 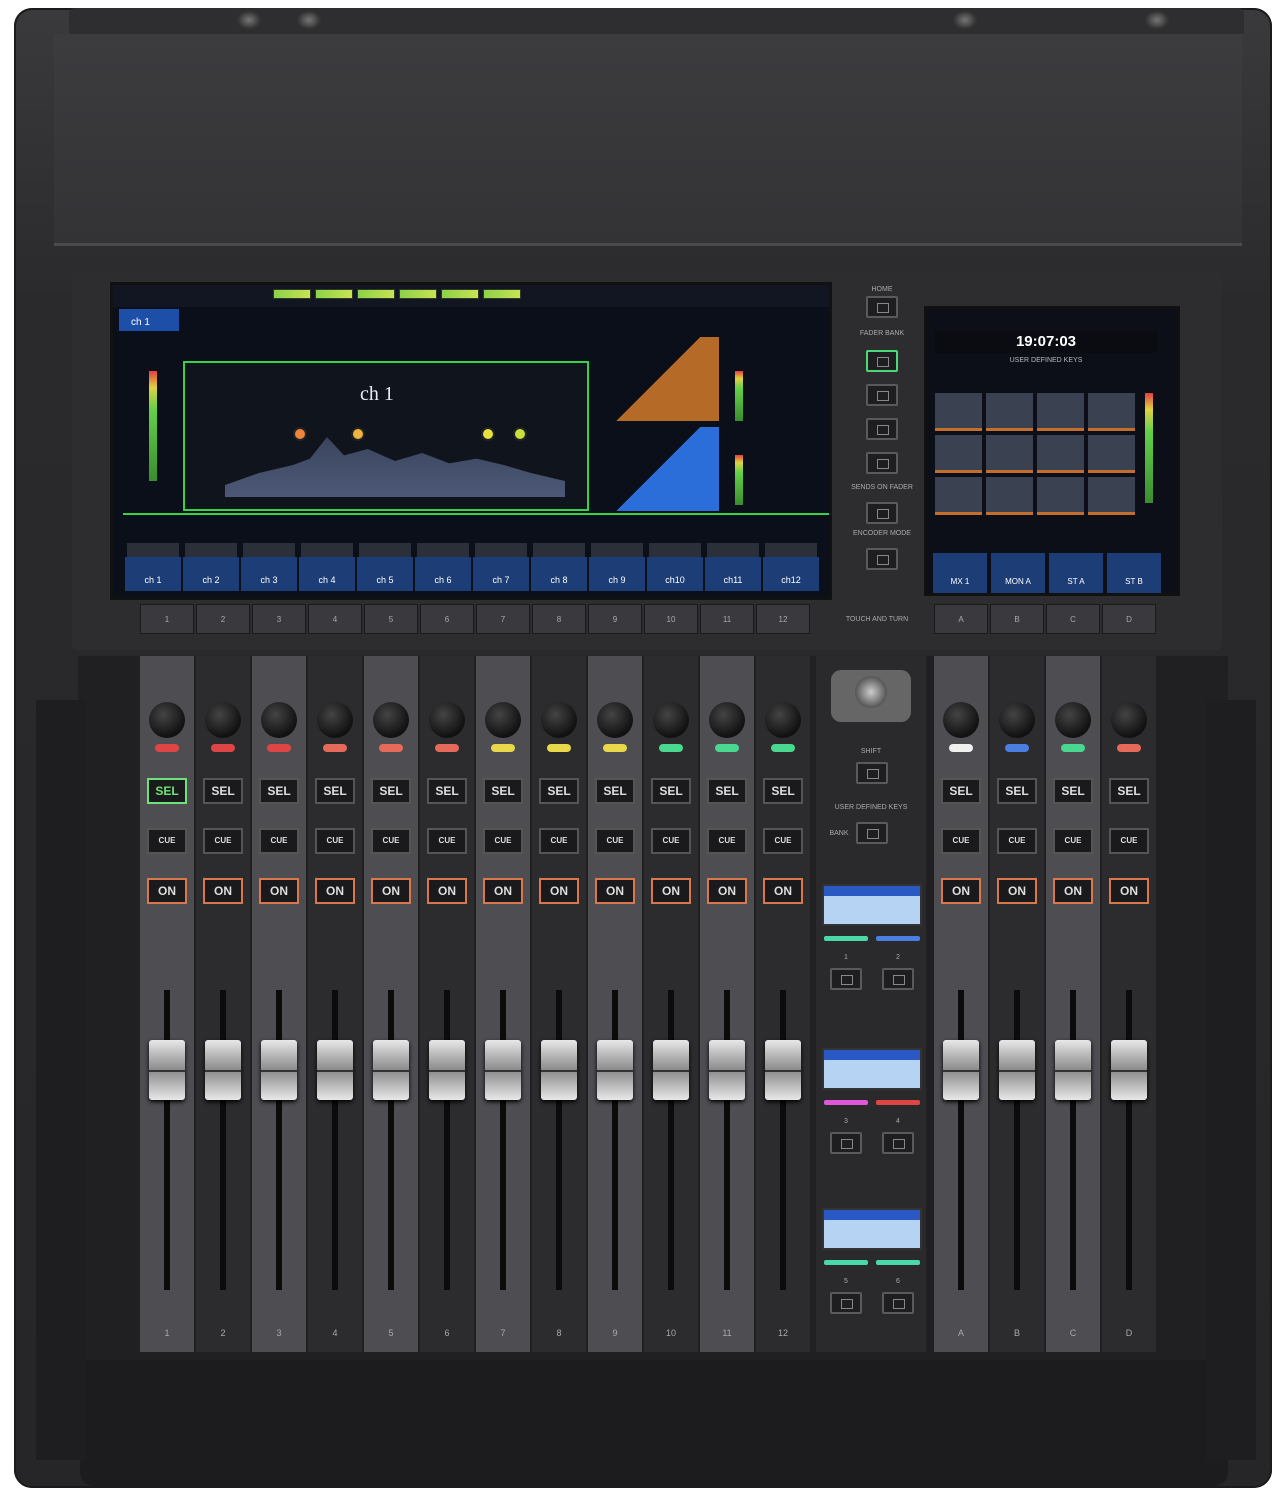 What do you see at coordinates (269, 556) in the screenshot?
I see `screen-channel-slot: ch 3` at bounding box center [269, 556].